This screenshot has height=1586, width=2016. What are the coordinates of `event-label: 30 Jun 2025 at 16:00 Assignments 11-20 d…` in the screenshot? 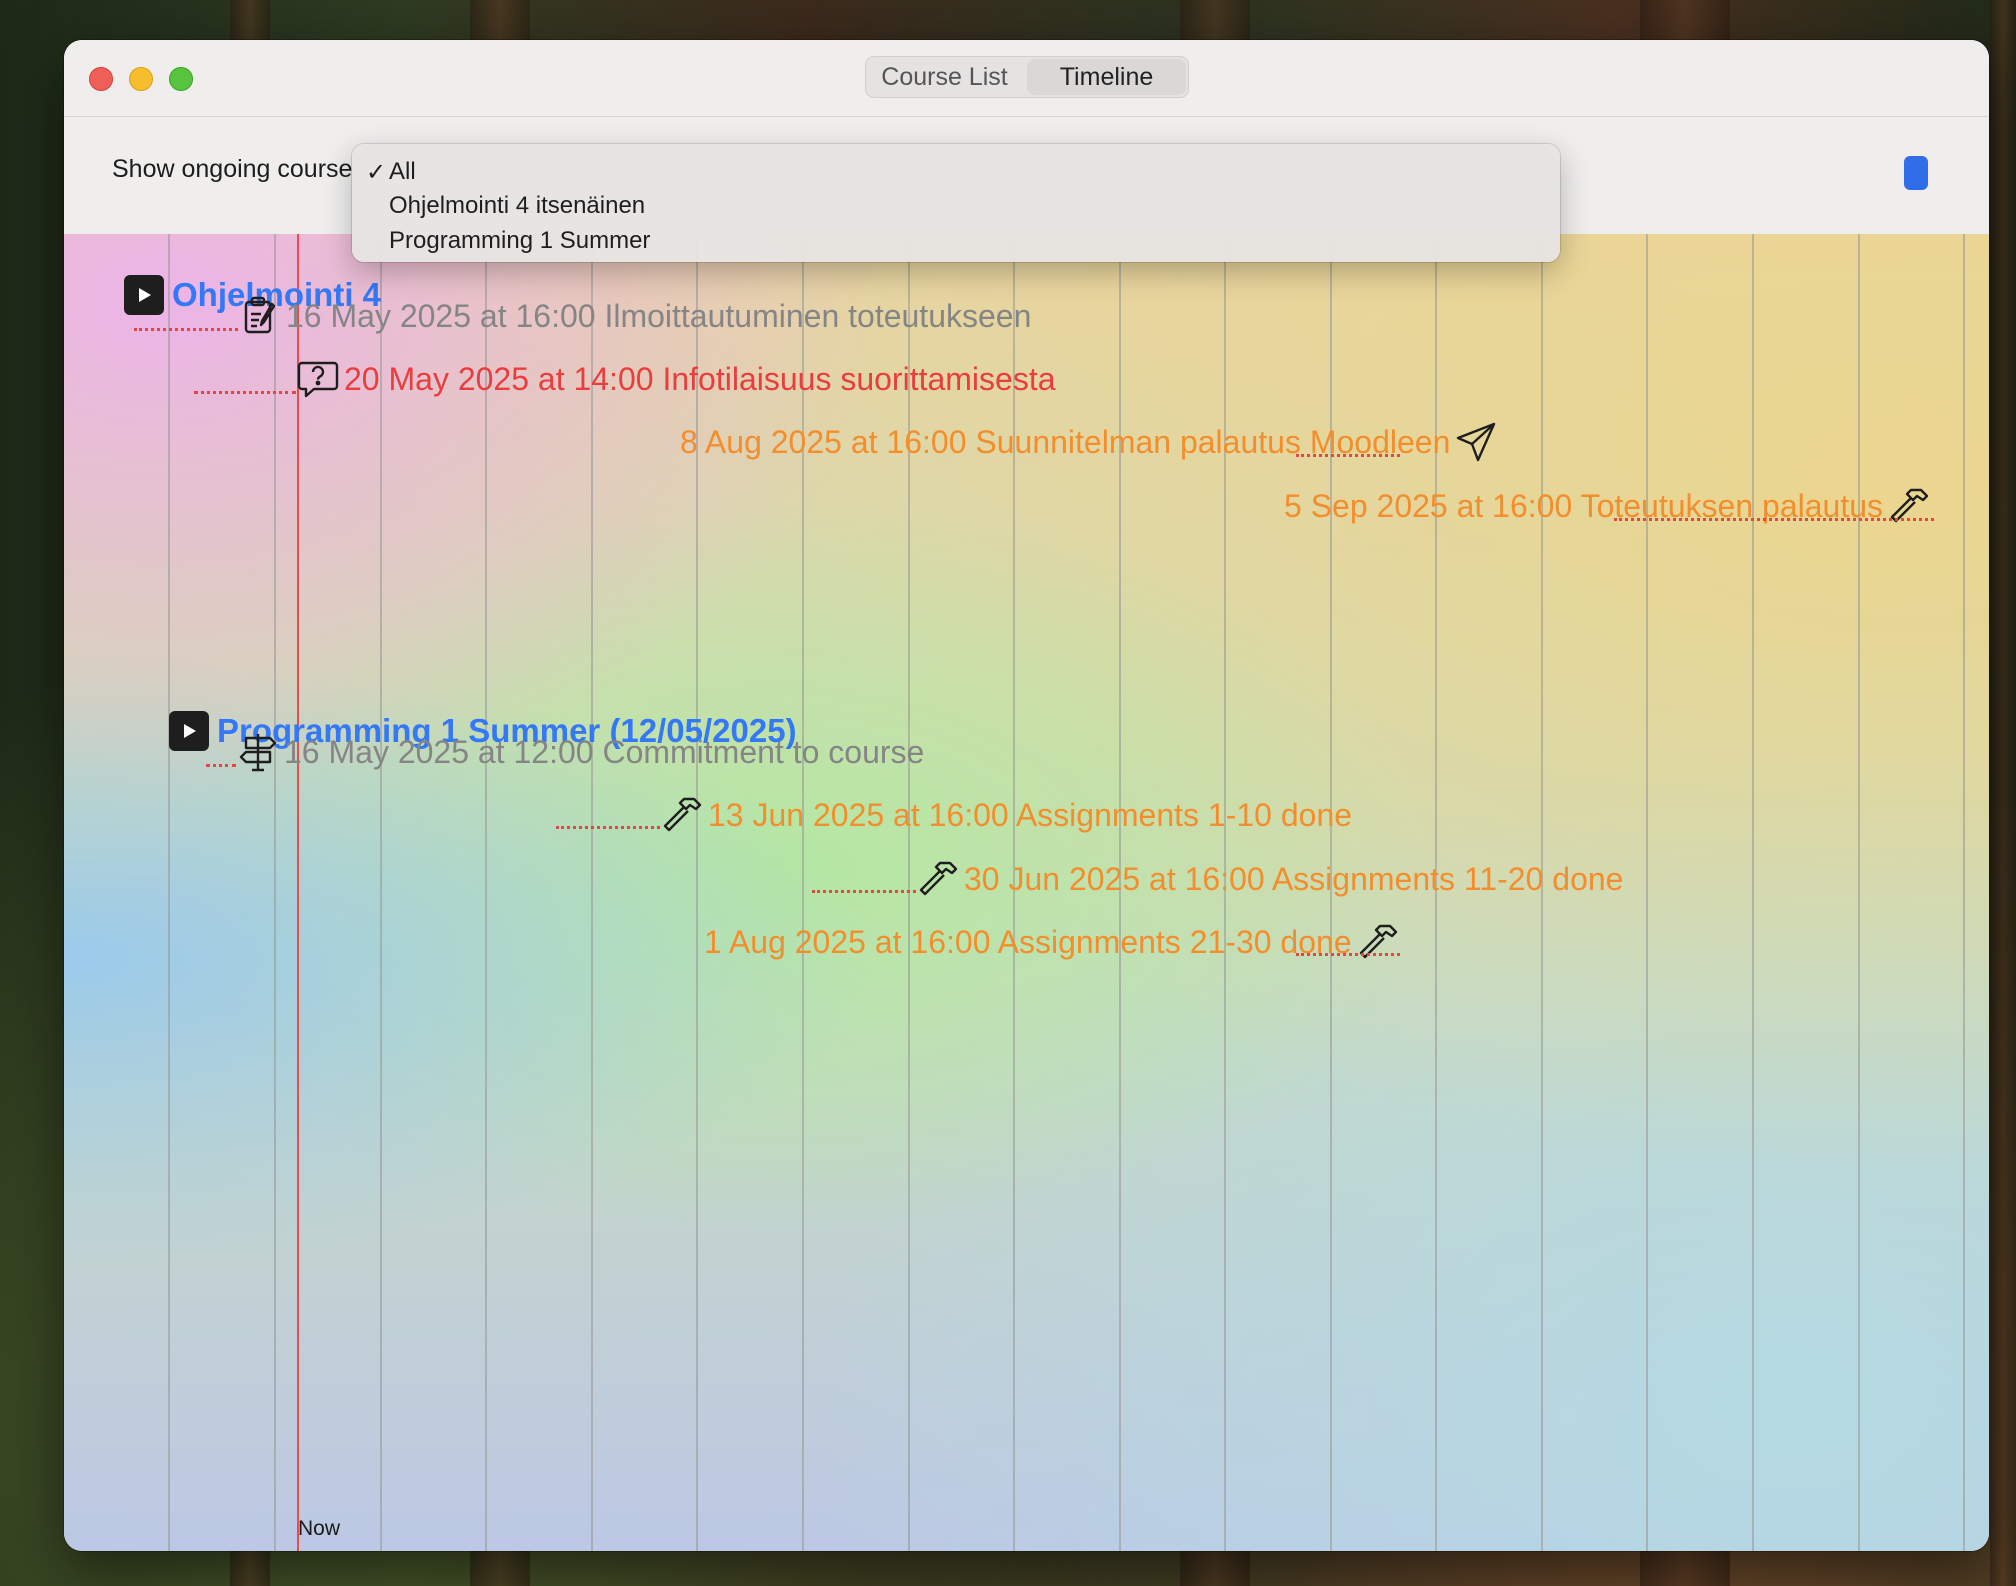 It's located at (1294, 878).